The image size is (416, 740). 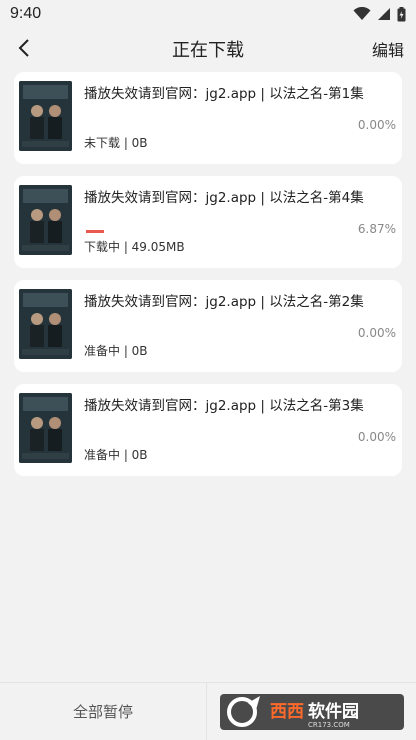 I want to click on chevron-left-icon, so click(x=23, y=48).